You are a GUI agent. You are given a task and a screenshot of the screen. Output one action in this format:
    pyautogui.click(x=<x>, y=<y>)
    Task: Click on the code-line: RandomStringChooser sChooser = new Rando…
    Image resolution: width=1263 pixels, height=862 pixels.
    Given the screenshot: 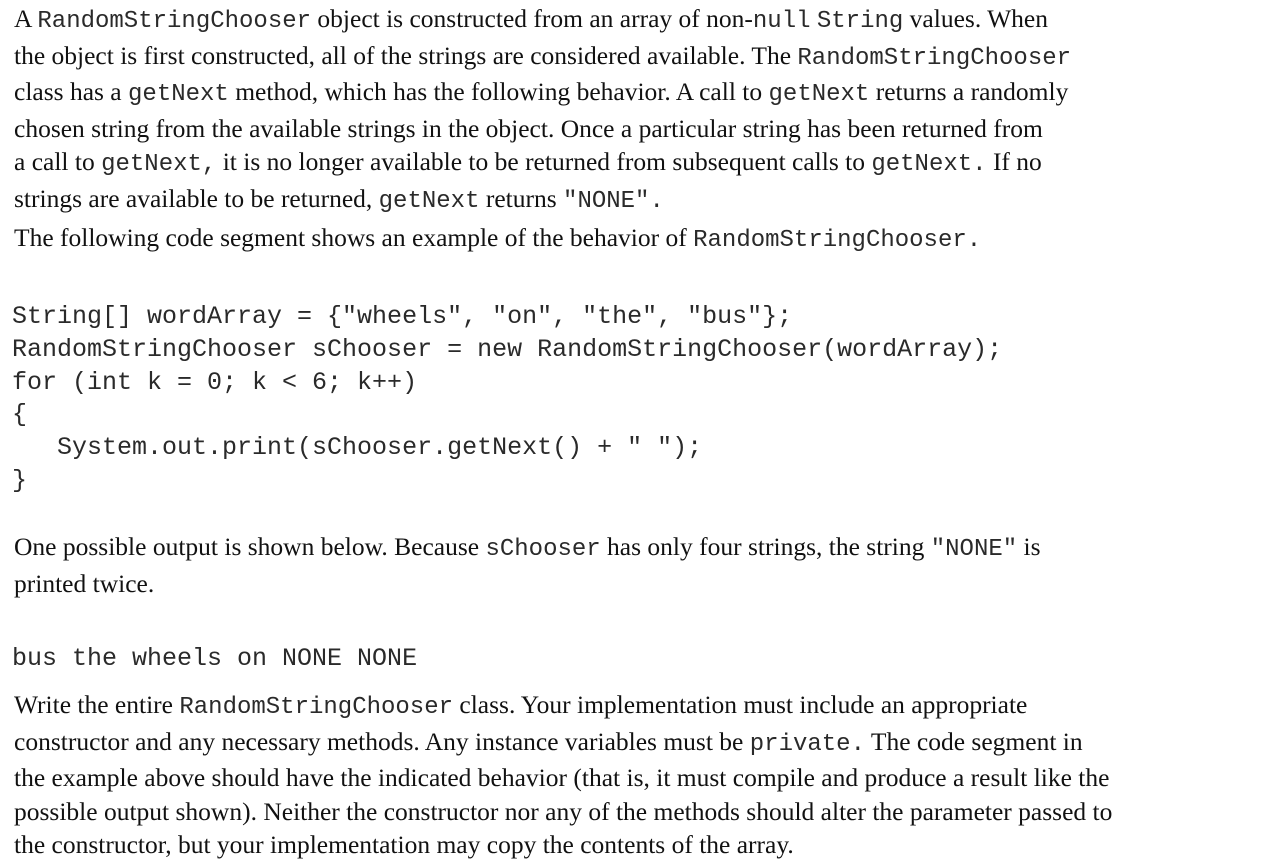 What is the action you would take?
    pyautogui.click(x=507, y=349)
    